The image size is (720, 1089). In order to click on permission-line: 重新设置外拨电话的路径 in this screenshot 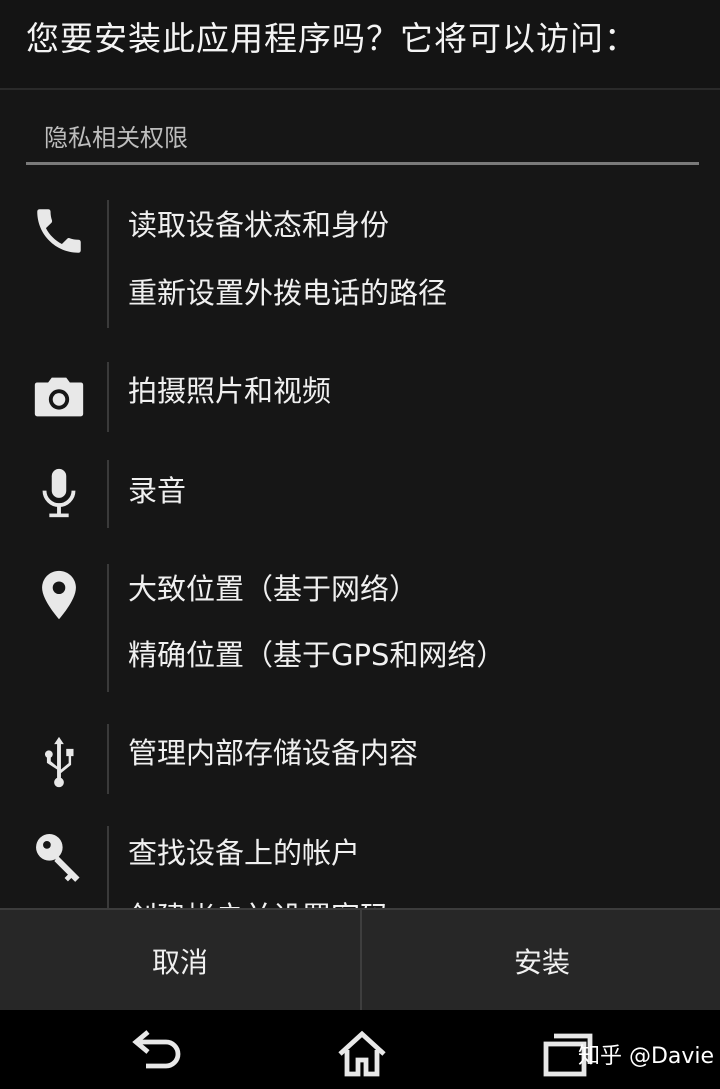, I will do `click(288, 293)`.